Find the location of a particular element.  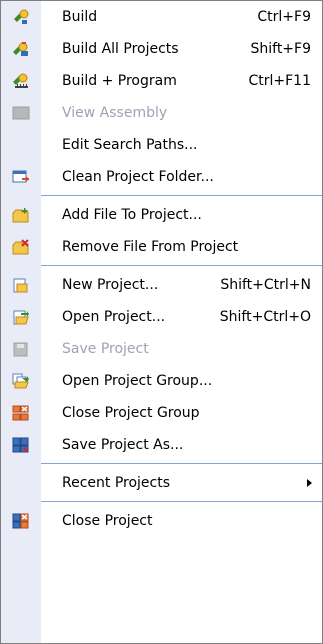

add-file-icon is located at coordinates (21, 215).